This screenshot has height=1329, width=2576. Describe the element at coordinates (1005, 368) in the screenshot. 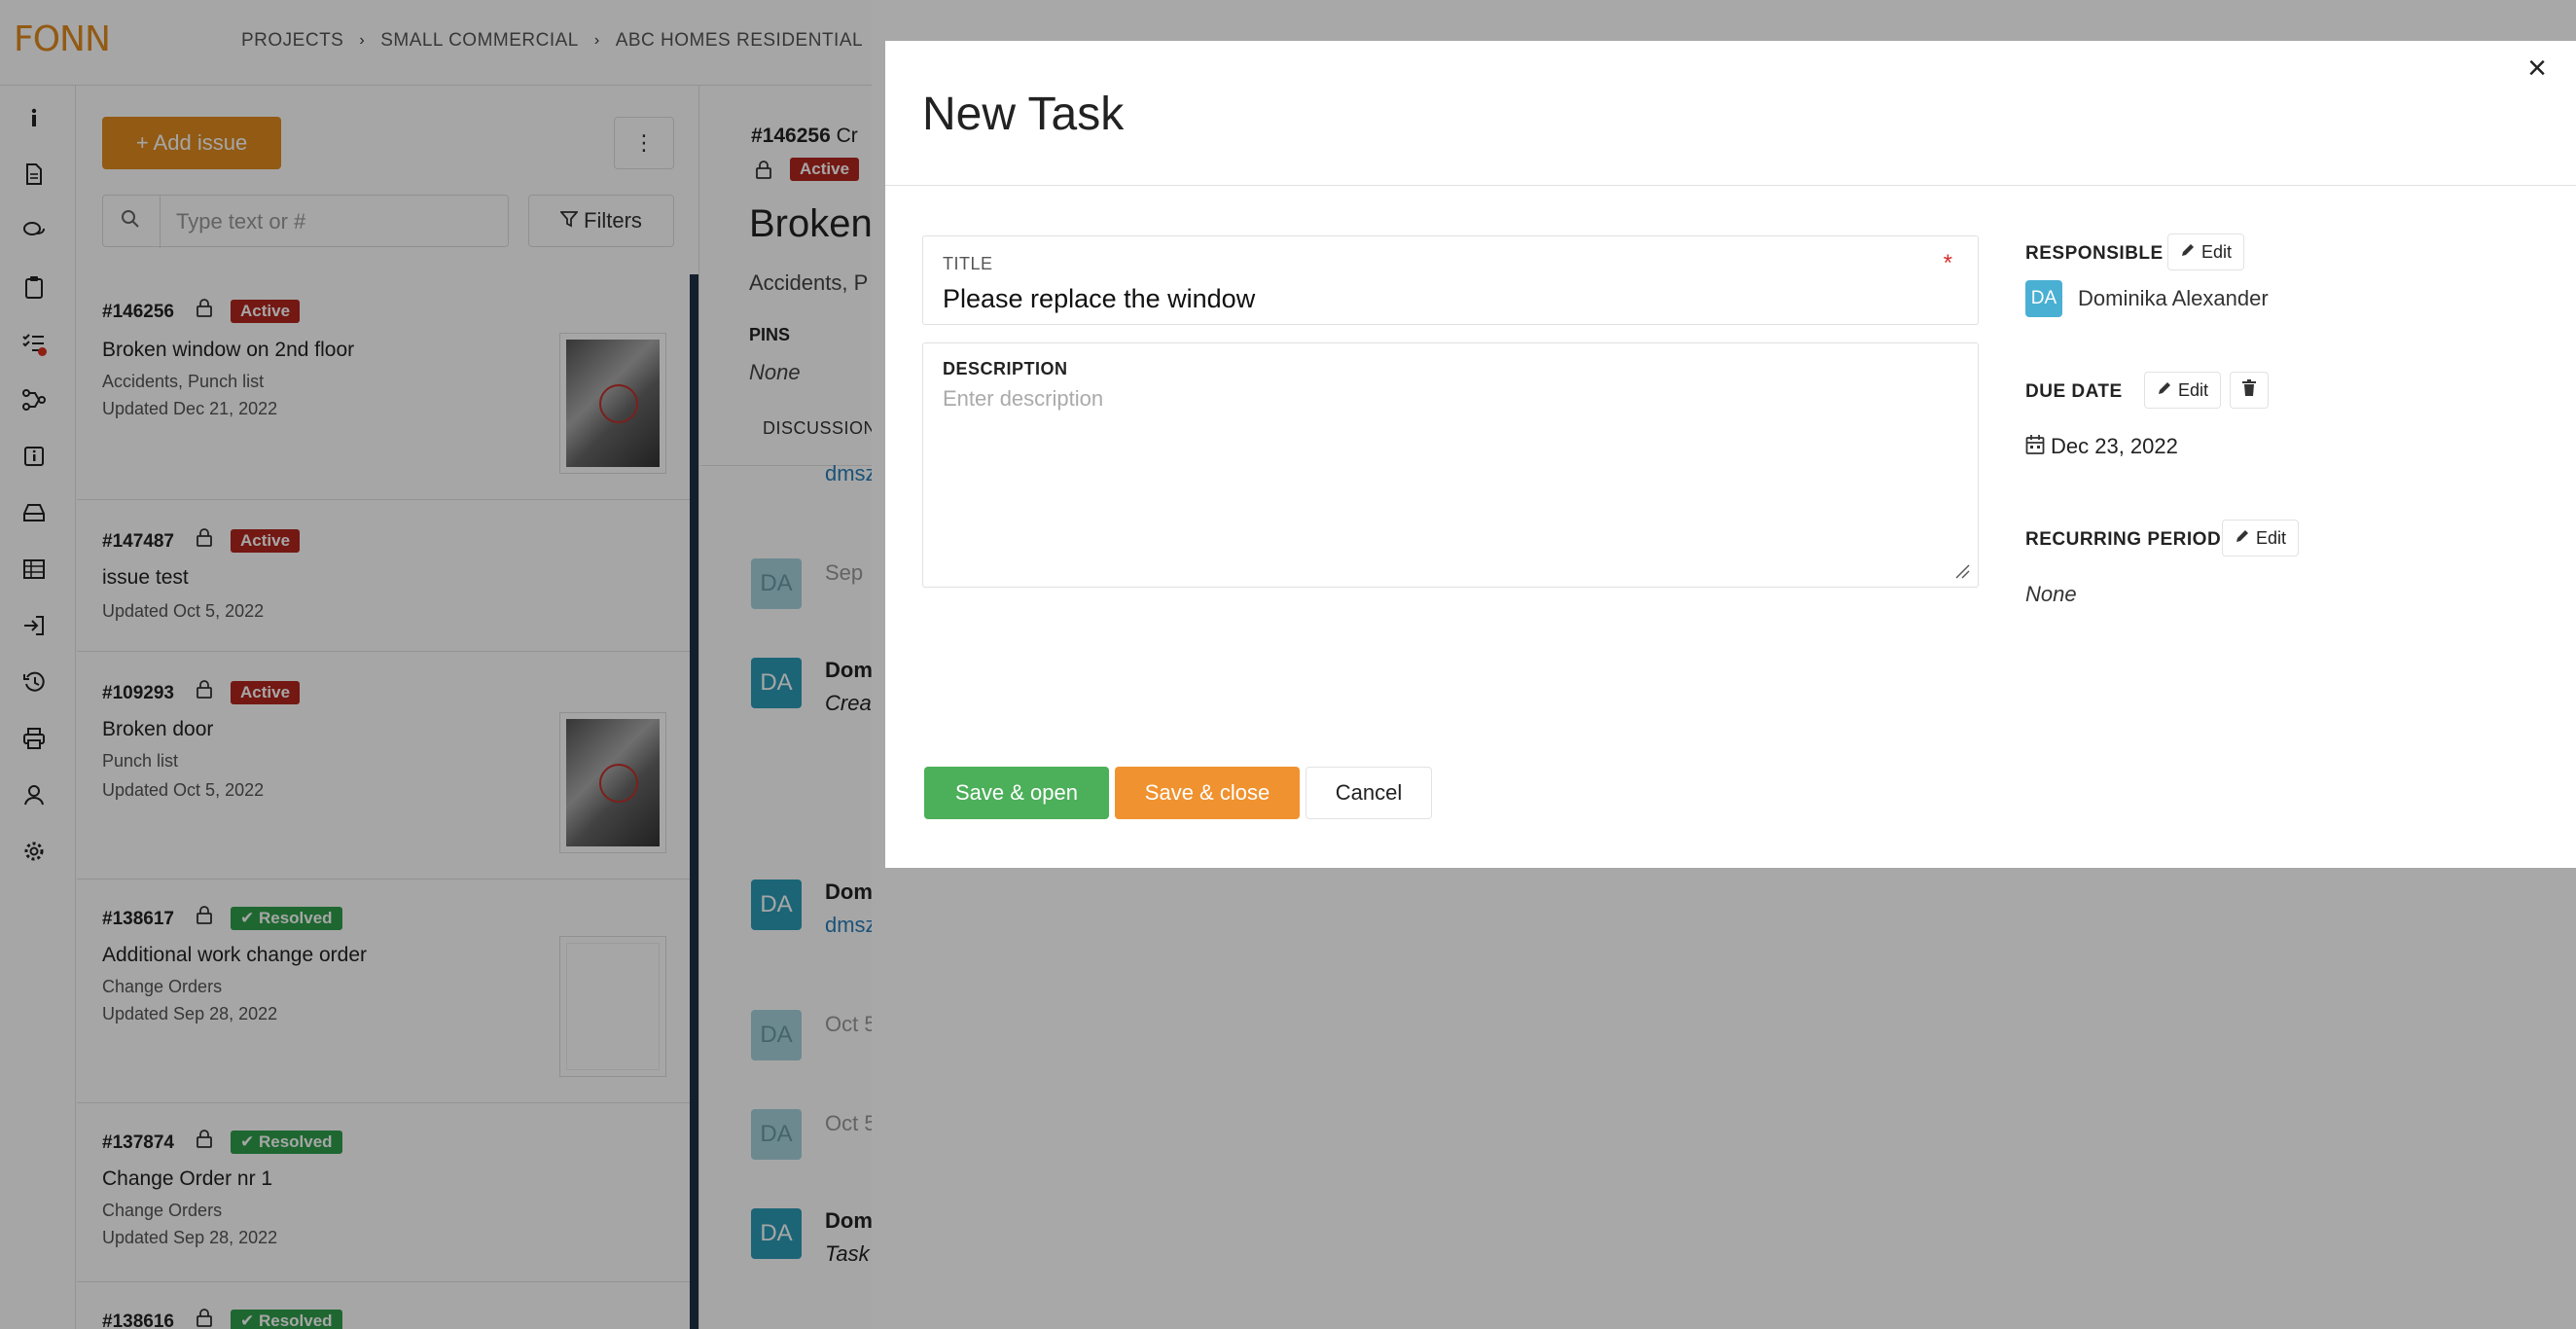

I see `description-label: DESCRIPTION` at that location.